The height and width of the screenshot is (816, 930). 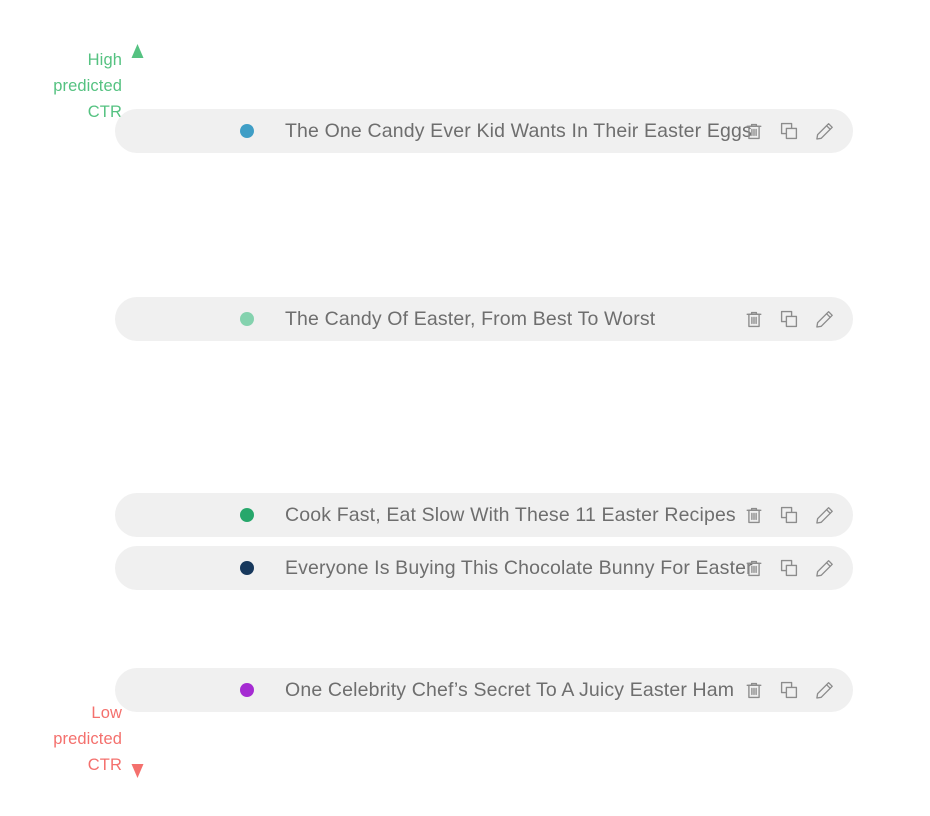 I want to click on axis-label-high: High predicted CTR, so click(x=87, y=86).